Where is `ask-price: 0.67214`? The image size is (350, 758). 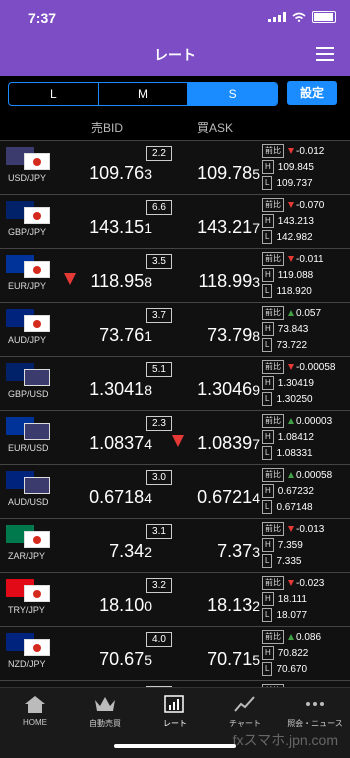 ask-price: 0.67214 is located at coordinates (228, 497).